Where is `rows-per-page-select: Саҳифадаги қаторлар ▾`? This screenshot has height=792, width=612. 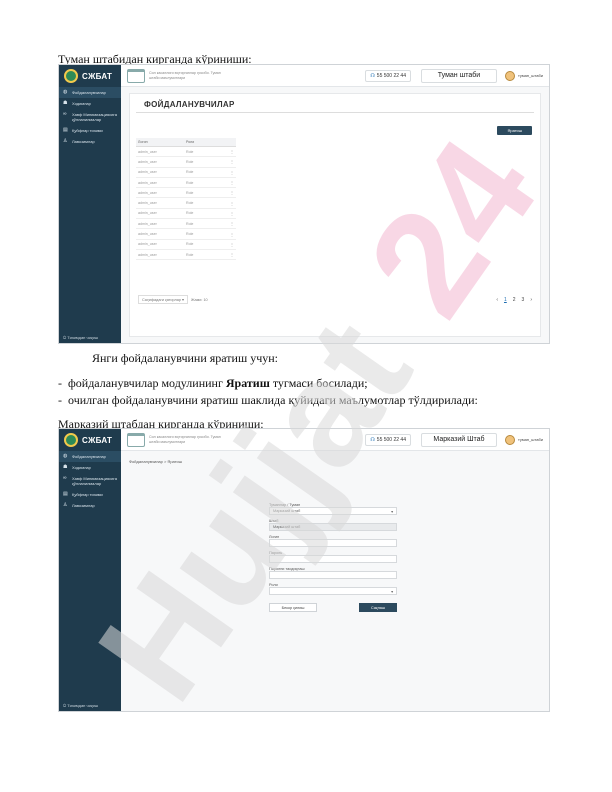
rows-per-page-select: Саҳифадаги қаторлар ▾ is located at coordinates (163, 299).